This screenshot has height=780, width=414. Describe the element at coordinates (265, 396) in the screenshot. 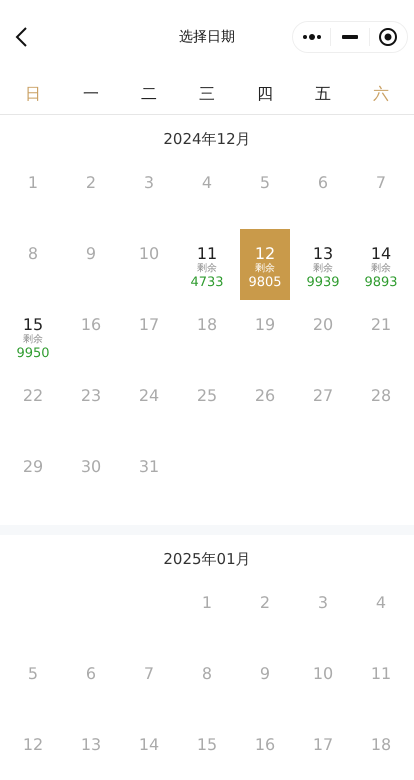

I see `day-number: 26` at that location.